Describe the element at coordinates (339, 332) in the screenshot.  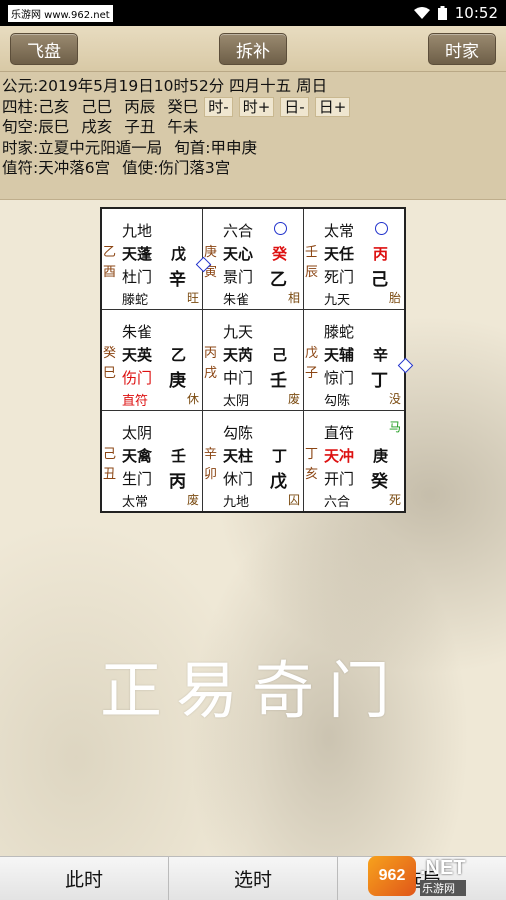
I see `palace-deity: 滕蛇` at that location.